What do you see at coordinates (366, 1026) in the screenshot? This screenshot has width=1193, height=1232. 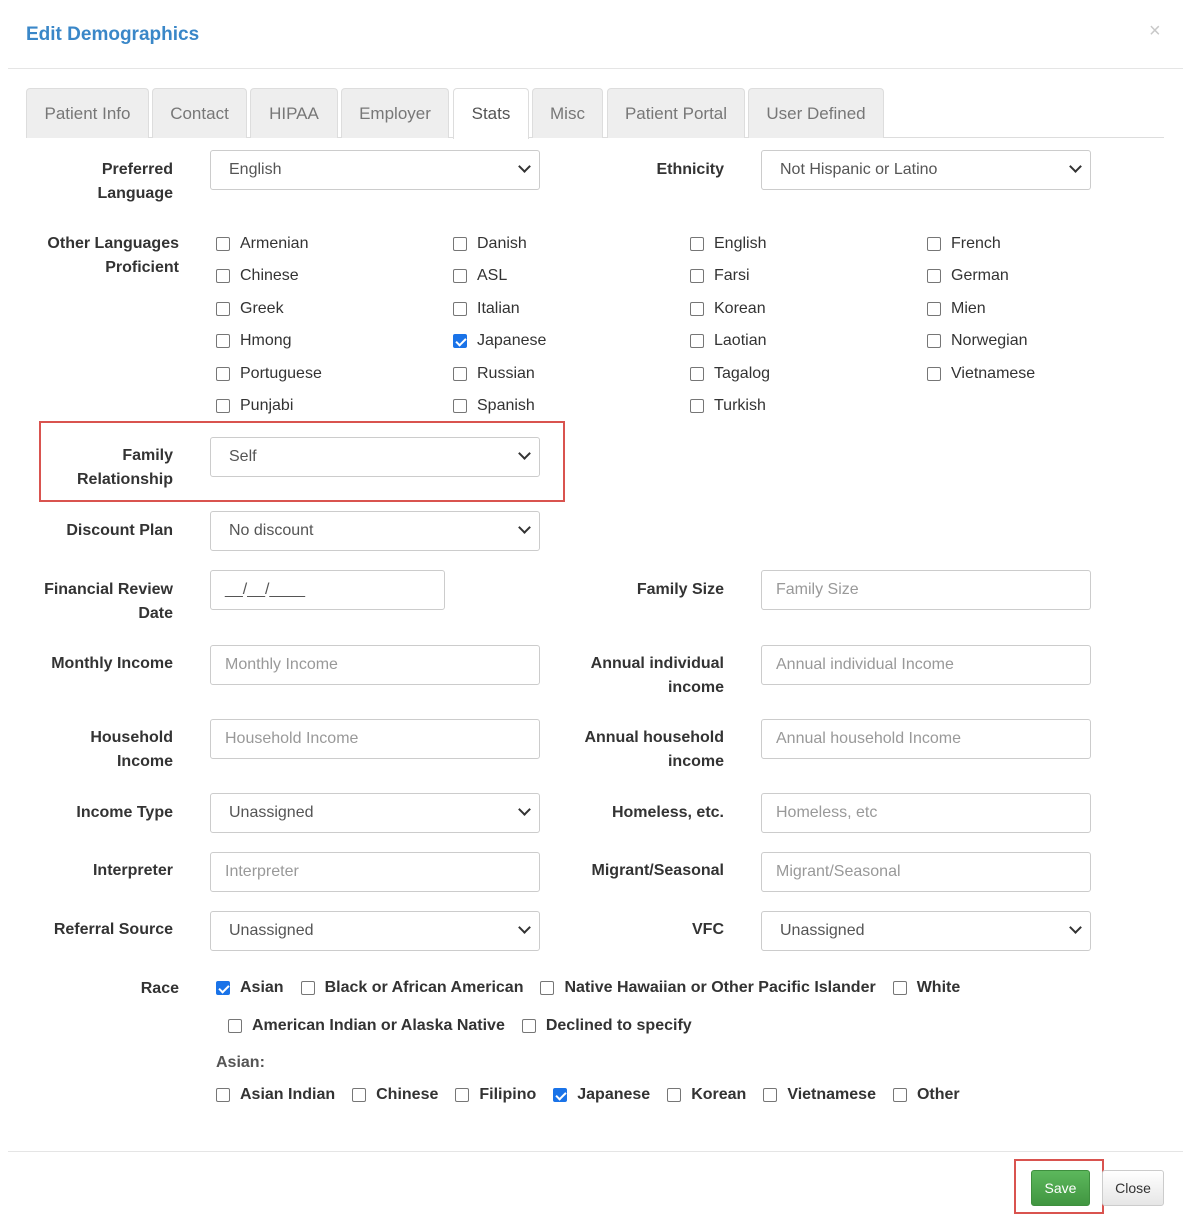 I see `race-american-indian-or-alaska-native: American Indian or Alaska Native` at bounding box center [366, 1026].